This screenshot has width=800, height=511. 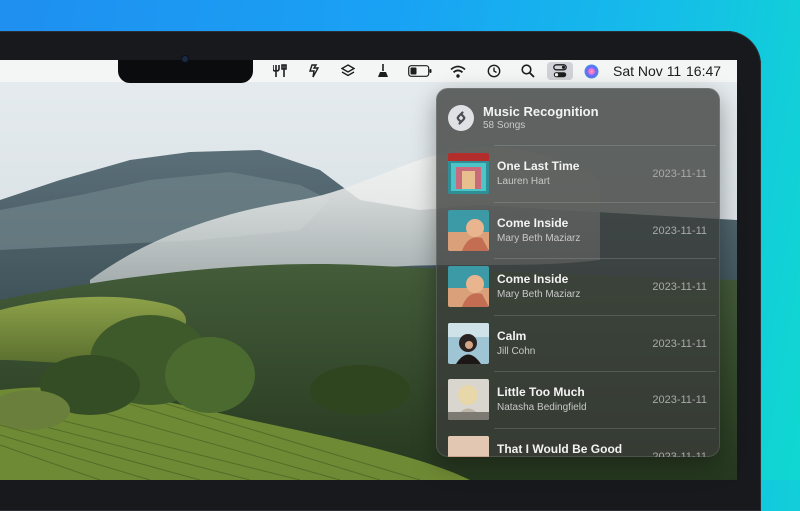 I want to click on menu-date: Sat Nov 11, so click(x=647, y=71).